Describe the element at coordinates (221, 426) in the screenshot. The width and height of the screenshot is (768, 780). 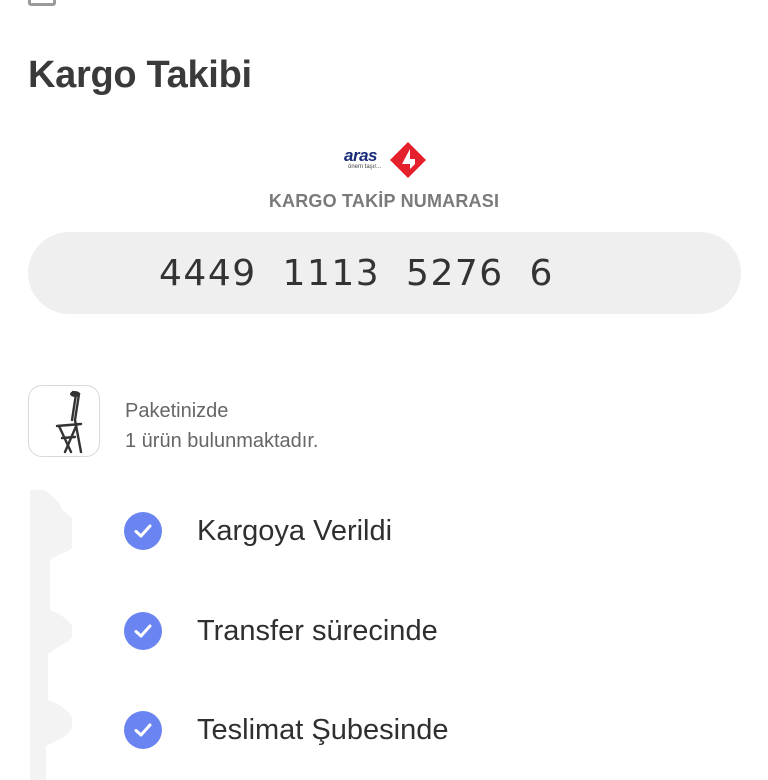
I see `package-summary: Paketinizde 1 ürün bulunmaktadır.` at that location.